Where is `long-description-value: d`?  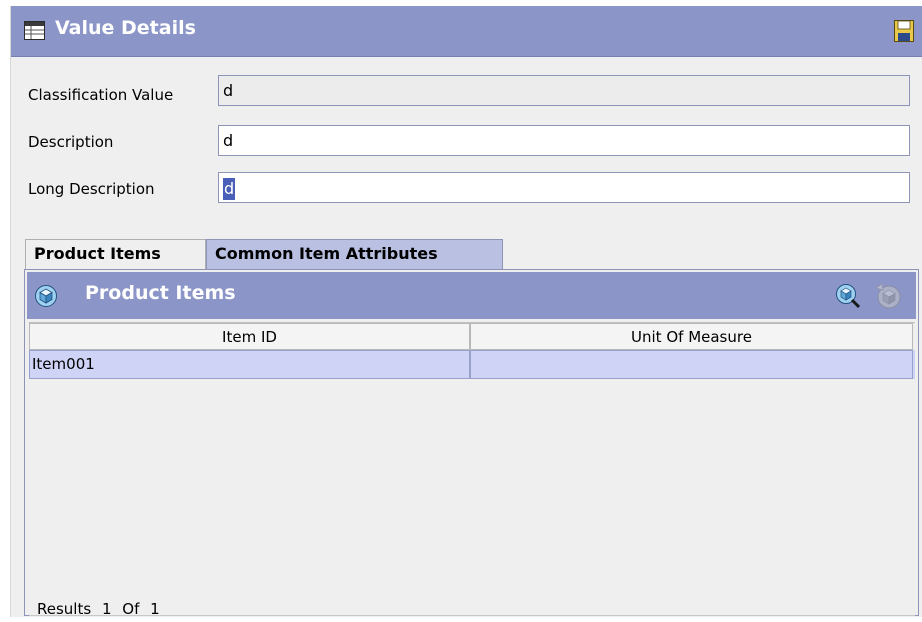 long-description-value: d is located at coordinates (229, 188).